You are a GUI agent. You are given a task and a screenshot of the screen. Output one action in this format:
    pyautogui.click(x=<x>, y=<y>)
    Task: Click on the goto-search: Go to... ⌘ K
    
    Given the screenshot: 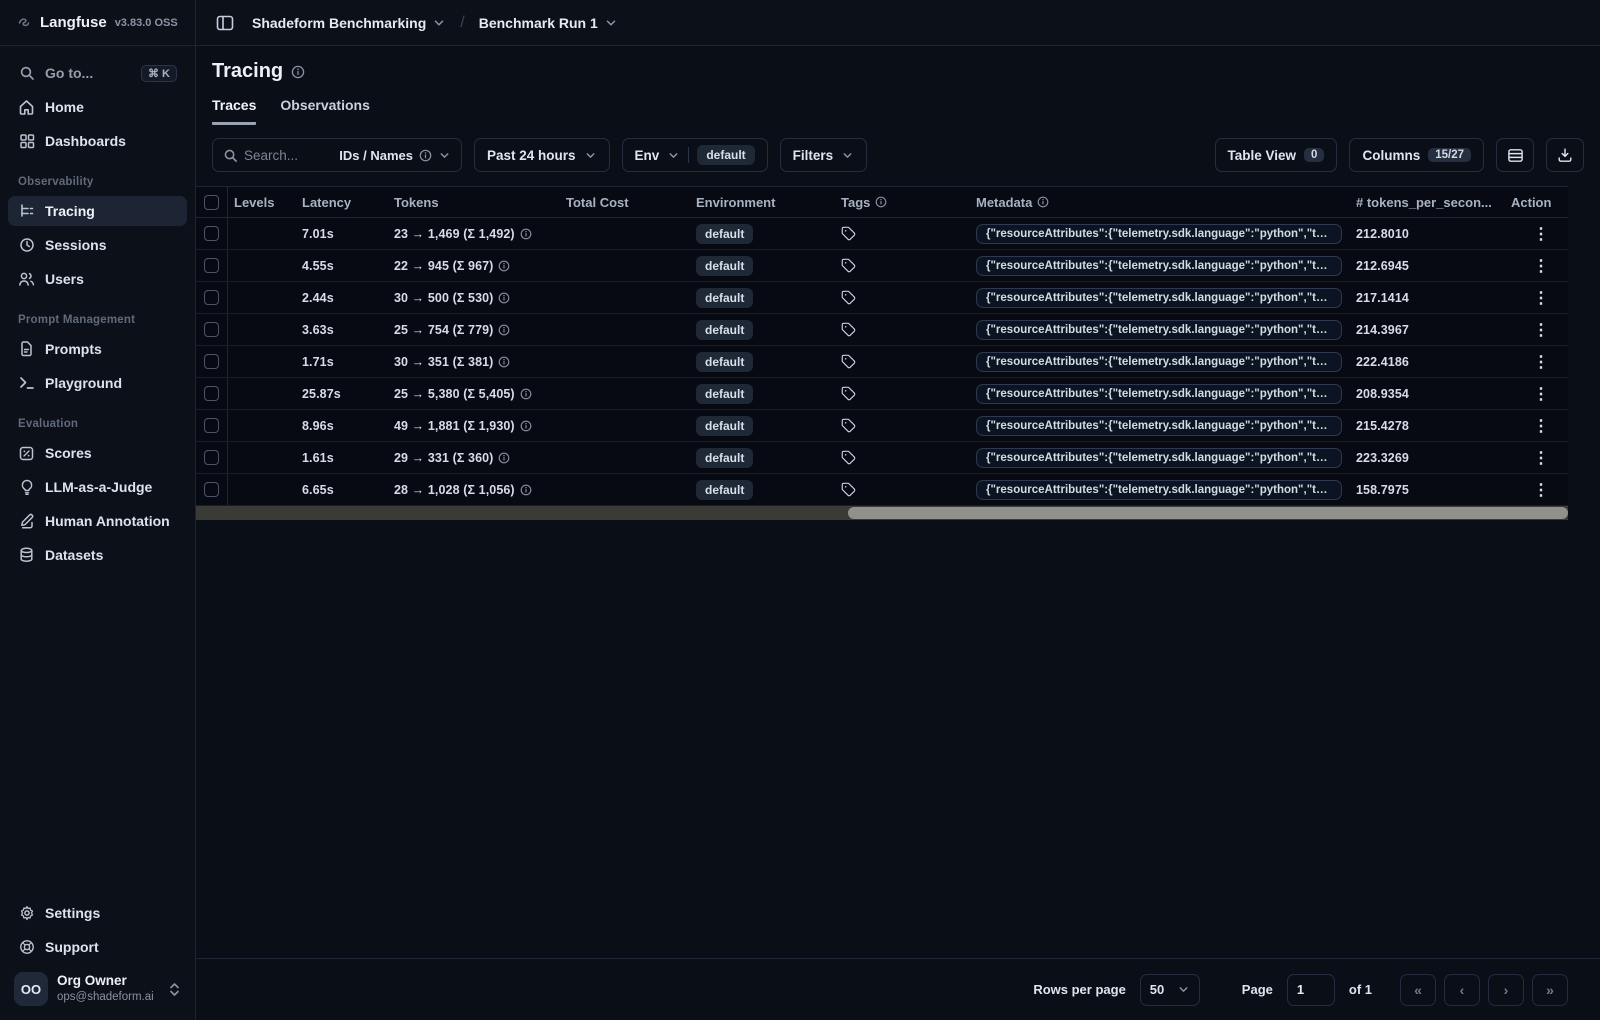 What is the action you would take?
    pyautogui.click(x=97, y=73)
    